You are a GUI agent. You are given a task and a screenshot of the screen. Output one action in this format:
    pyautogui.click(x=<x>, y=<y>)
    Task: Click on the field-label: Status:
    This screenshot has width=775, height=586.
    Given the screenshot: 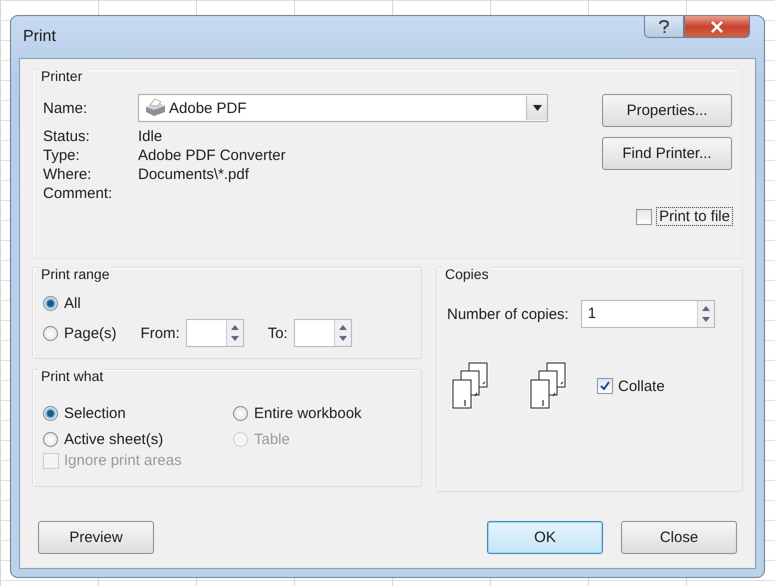 What is the action you would take?
    pyautogui.click(x=67, y=136)
    